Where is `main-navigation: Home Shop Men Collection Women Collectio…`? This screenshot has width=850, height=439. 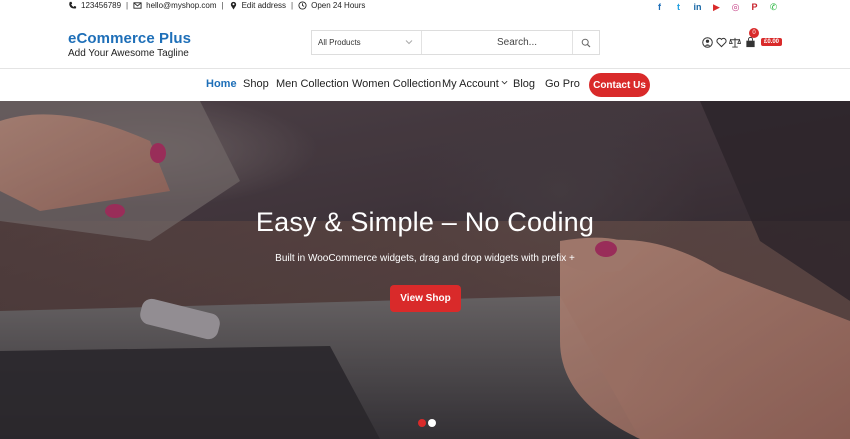
main-navigation: Home Shop Men Collection Women Collectio… is located at coordinates (425, 85).